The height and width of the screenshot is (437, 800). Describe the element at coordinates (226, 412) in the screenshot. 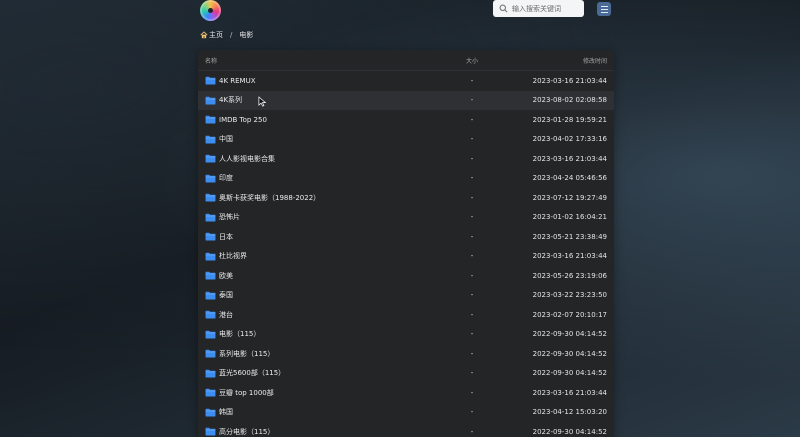

I see `file-name: 韩国` at that location.